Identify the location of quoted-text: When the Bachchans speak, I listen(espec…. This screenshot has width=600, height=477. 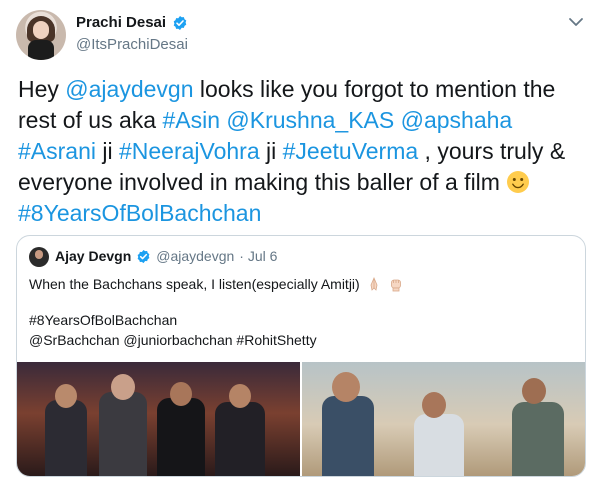
(194, 284).